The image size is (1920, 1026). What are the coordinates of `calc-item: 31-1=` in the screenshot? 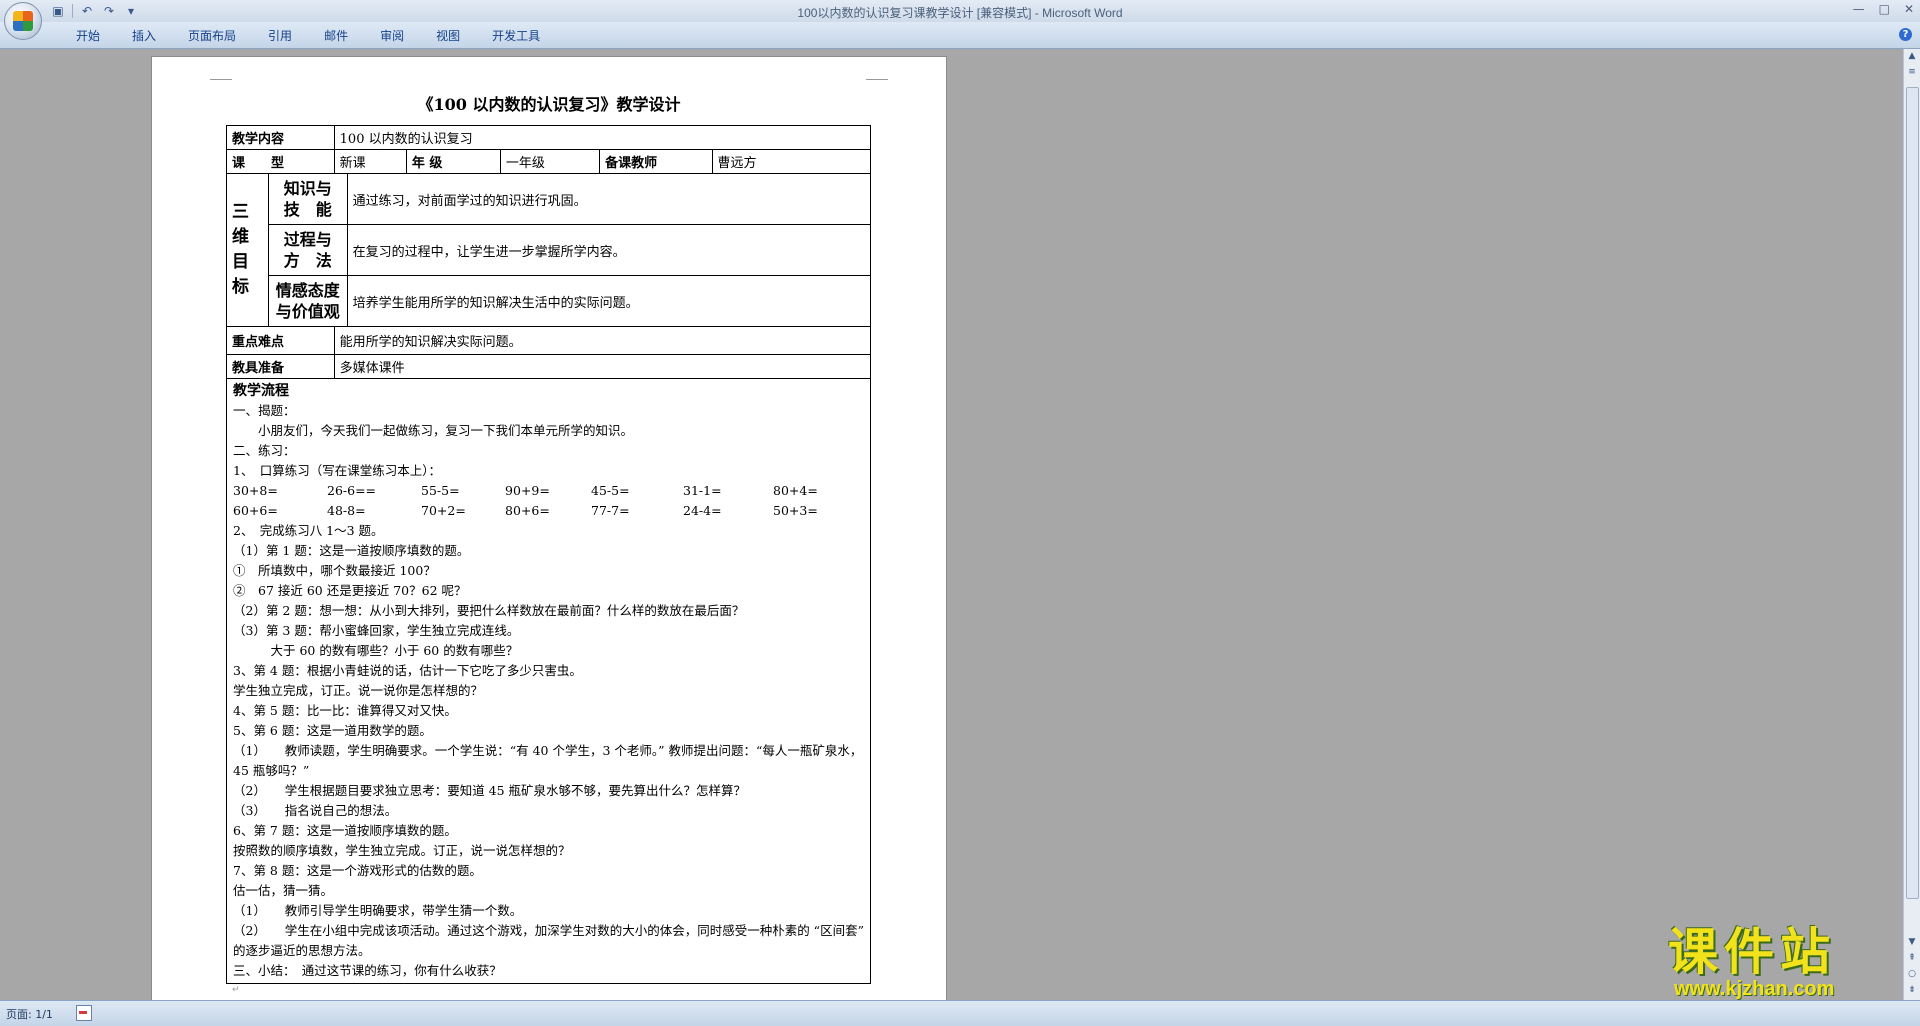 It's located at (702, 490).